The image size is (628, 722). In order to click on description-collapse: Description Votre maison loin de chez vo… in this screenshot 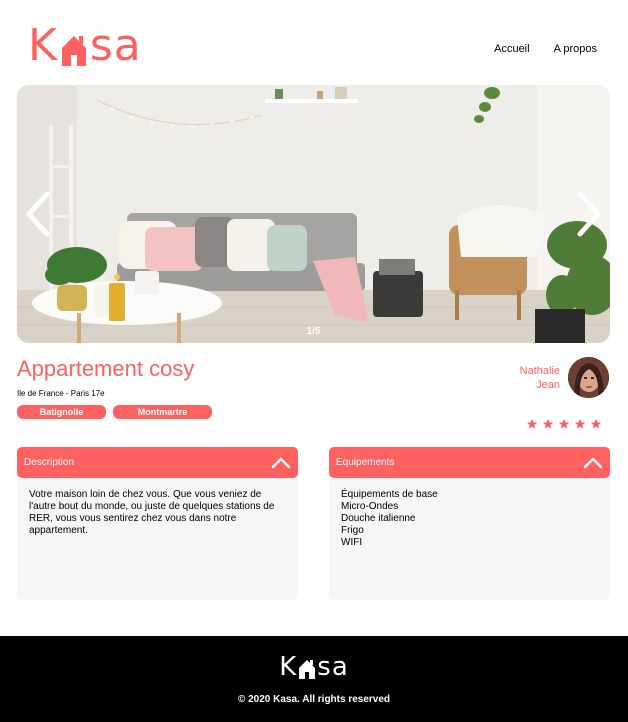, I will do `click(157, 523)`.